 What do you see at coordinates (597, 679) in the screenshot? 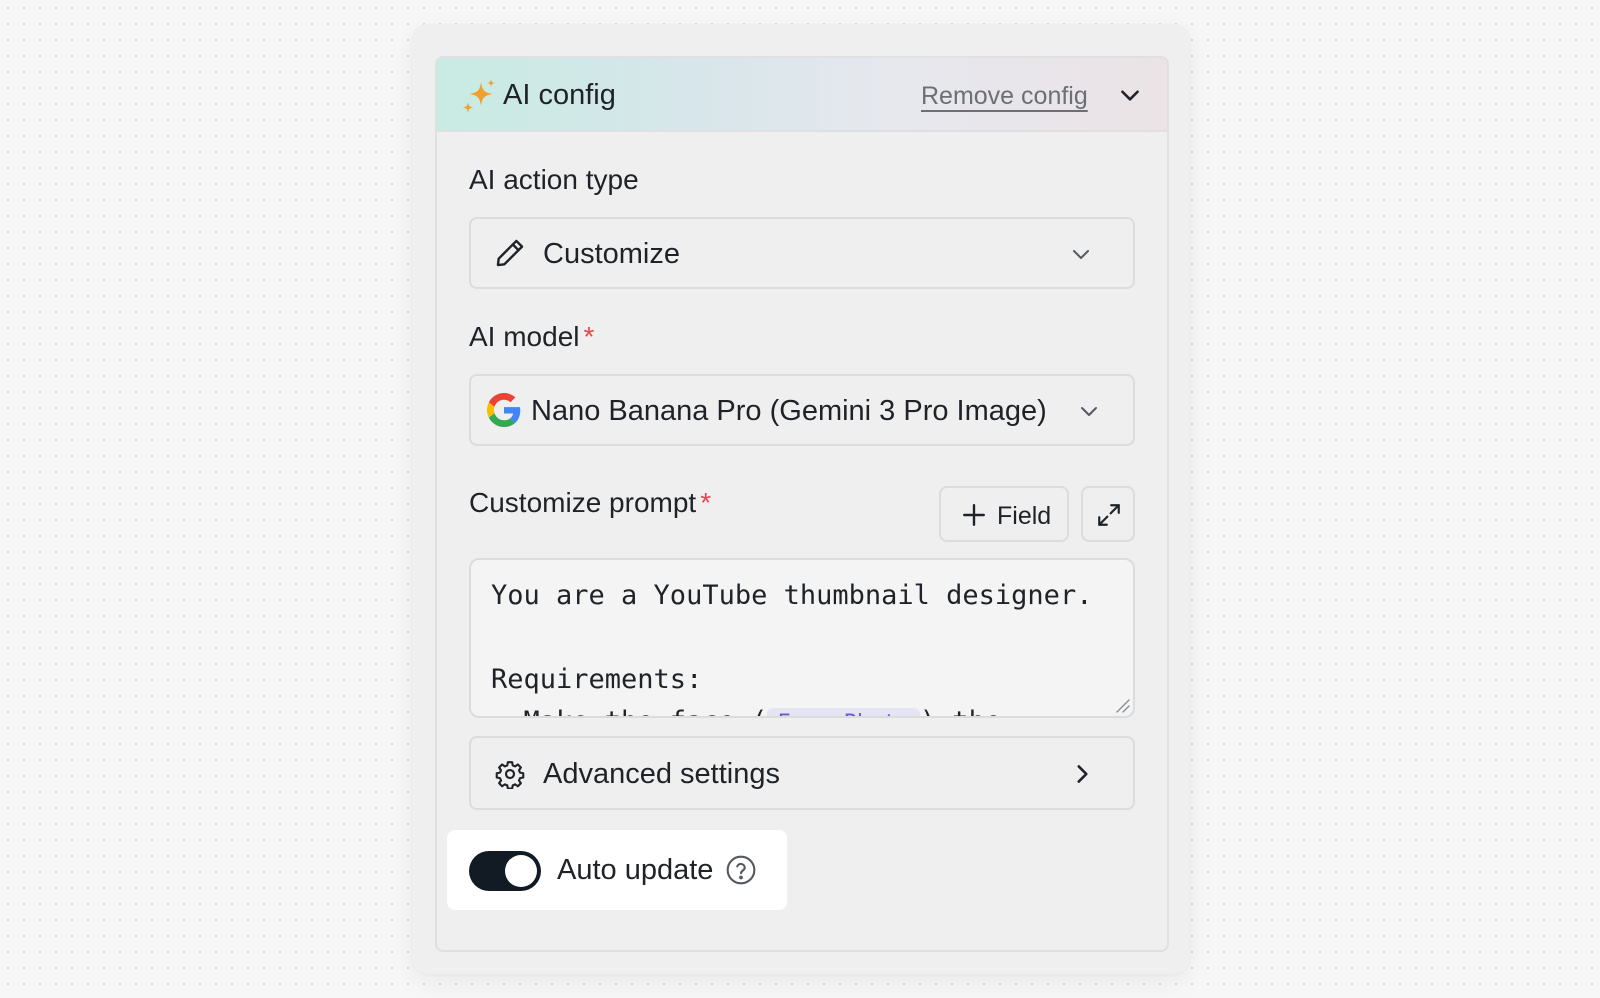
I see `prompt-line: Requirements:` at bounding box center [597, 679].